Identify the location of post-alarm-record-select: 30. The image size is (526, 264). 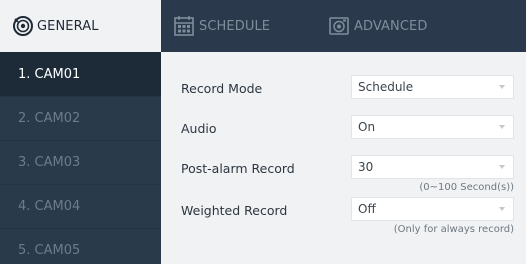
(432, 167).